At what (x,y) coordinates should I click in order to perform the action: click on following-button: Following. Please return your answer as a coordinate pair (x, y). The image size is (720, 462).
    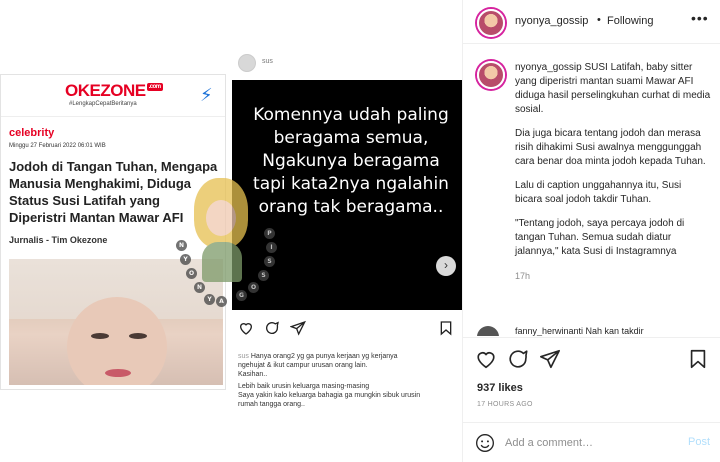
    Looking at the image, I should click on (630, 21).